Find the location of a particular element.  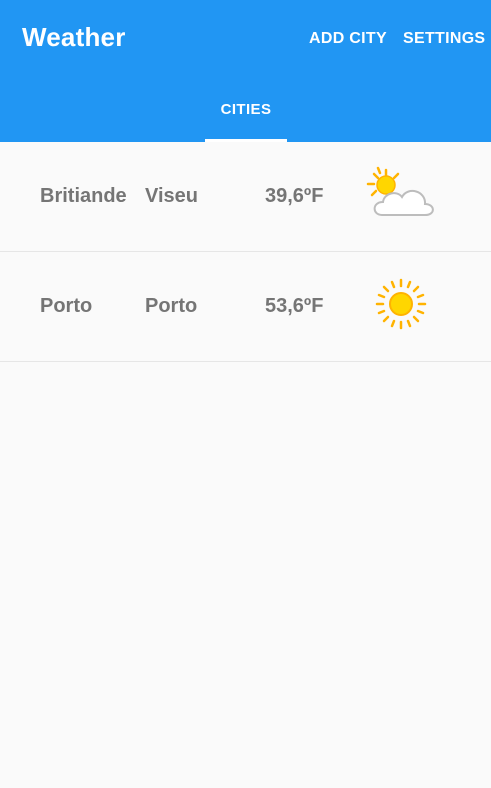

city-region: Viseu is located at coordinates (171, 196).